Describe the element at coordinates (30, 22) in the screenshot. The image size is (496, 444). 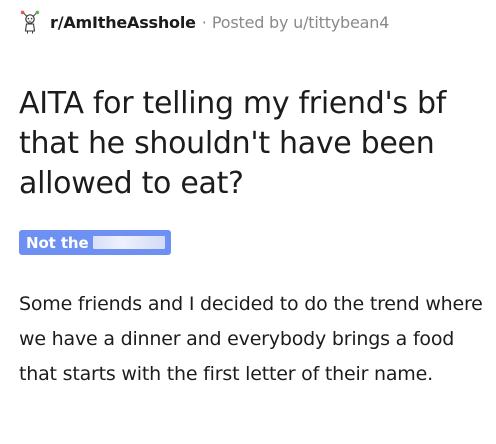
I see `aita-mascot-icon` at that location.